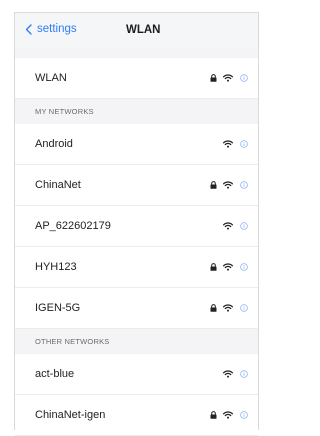  What do you see at coordinates (73, 226) in the screenshot?
I see `network-name: AP_622602179` at bounding box center [73, 226].